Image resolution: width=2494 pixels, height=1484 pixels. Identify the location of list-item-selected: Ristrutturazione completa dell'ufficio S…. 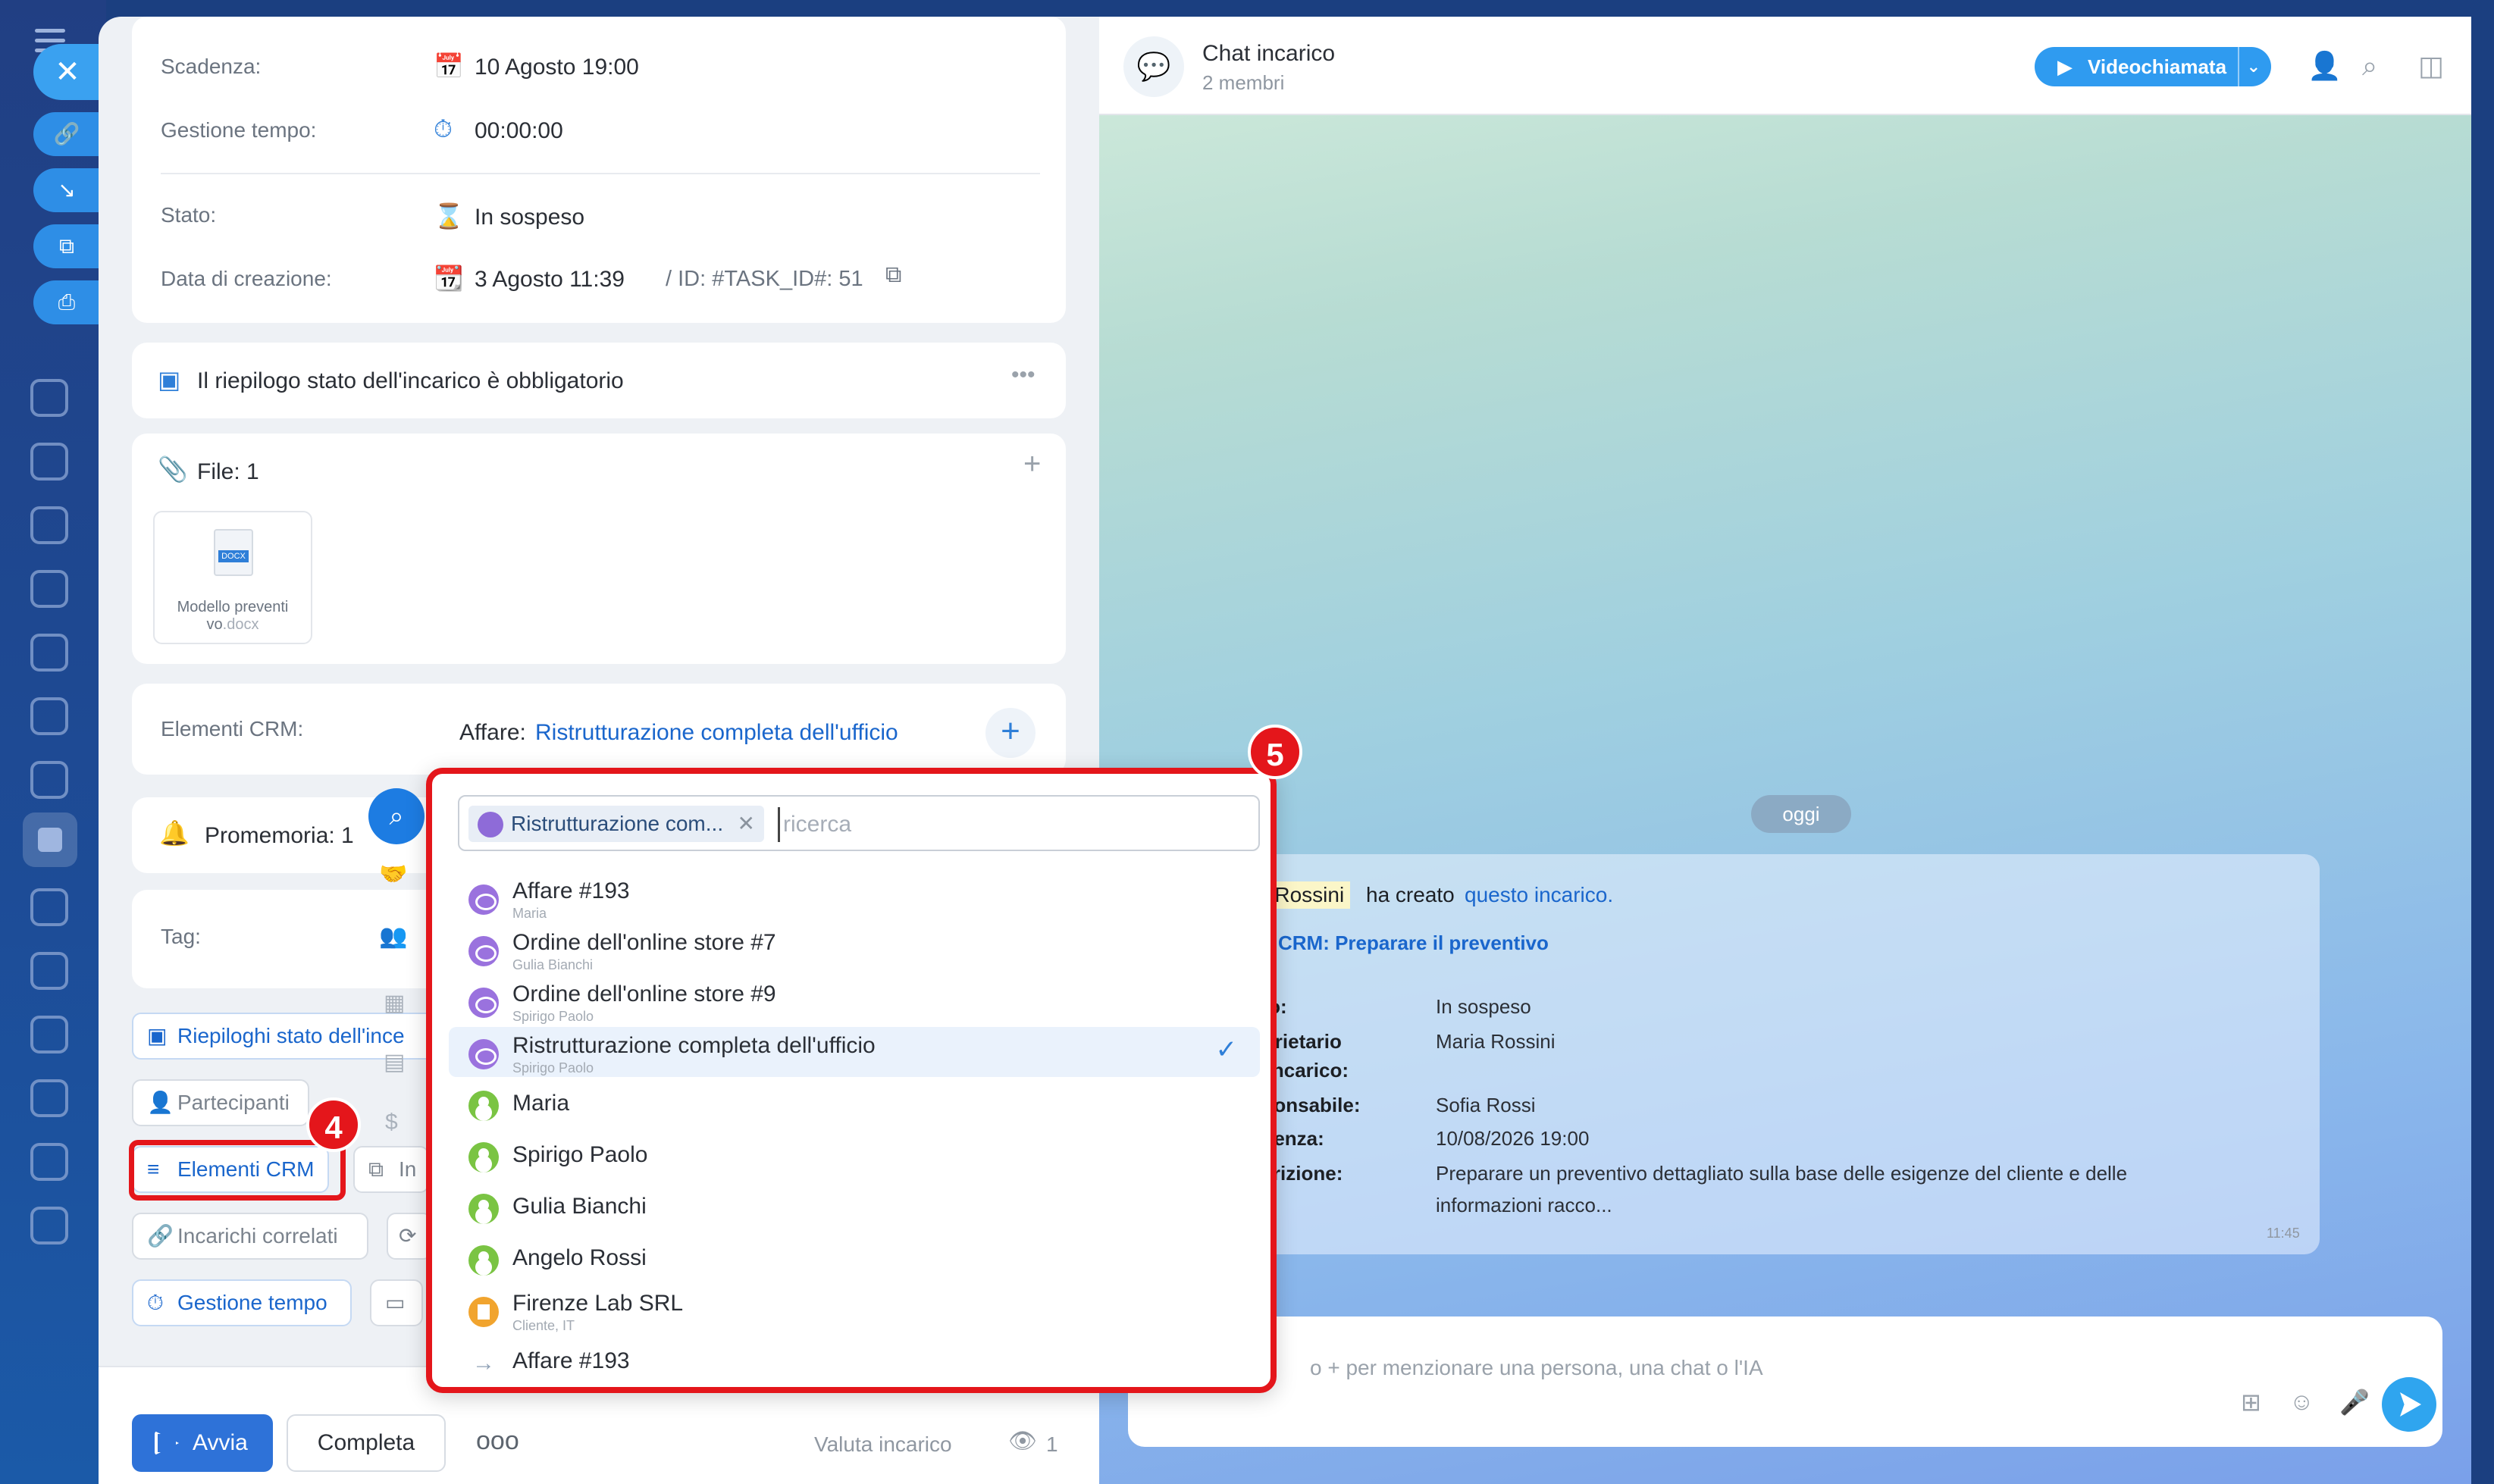
(854, 1052).